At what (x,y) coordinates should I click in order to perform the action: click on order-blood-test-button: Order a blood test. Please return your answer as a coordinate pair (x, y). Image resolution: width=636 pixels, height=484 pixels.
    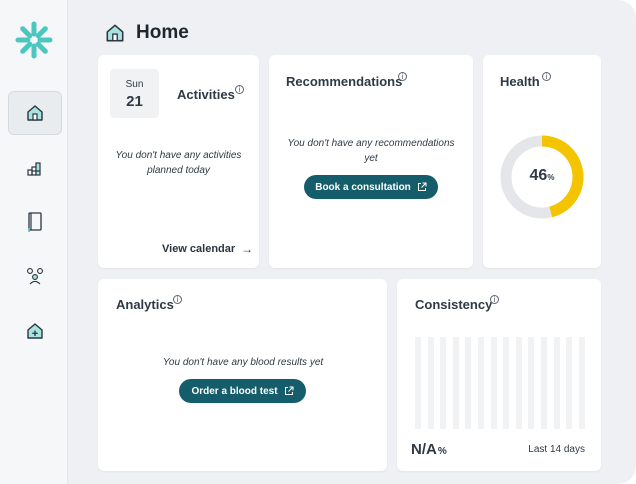
    Looking at the image, I should click on (242, 391).